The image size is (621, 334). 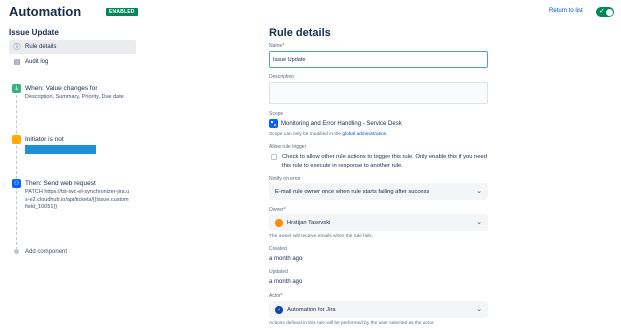 What do you see at coordinates (16, 88) in the screenshot?
I see `trigger-icon: ⇣` at bounding box center [16, 88].